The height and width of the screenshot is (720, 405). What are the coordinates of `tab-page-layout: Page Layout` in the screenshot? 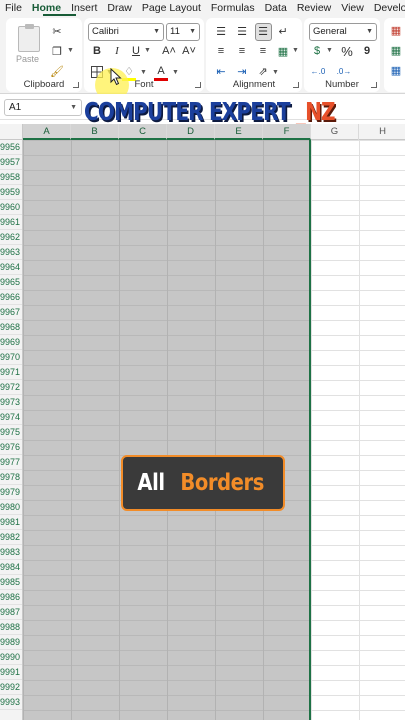 It's located at (171, 8).